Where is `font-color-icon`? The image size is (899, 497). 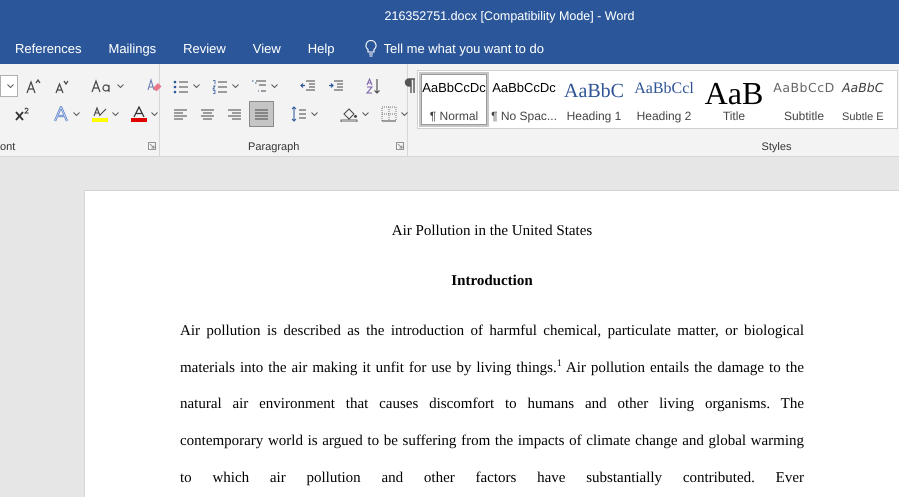 font-color-icon is located at coordinates (139, 114).